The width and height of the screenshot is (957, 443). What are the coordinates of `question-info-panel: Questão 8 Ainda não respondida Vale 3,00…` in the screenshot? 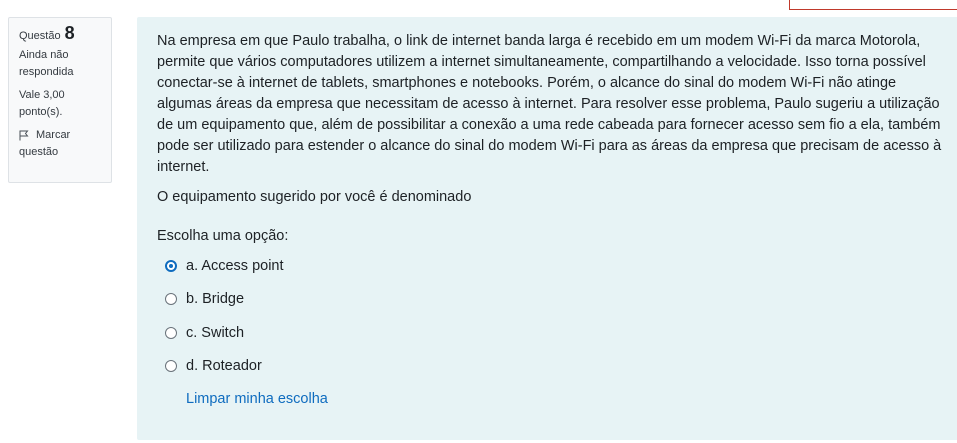 It's located at (60, 100).